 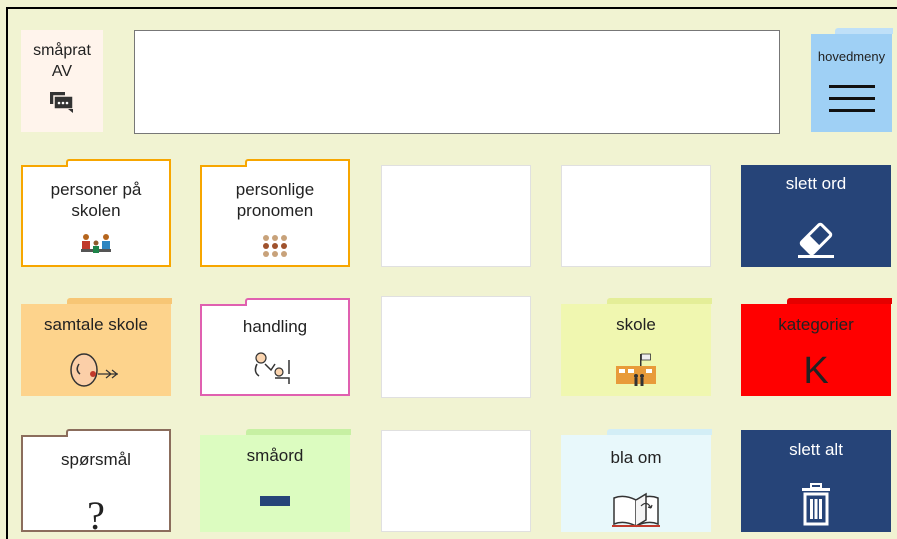 I want to click on personal-pronouns-icon, so click(x=275, y=245).